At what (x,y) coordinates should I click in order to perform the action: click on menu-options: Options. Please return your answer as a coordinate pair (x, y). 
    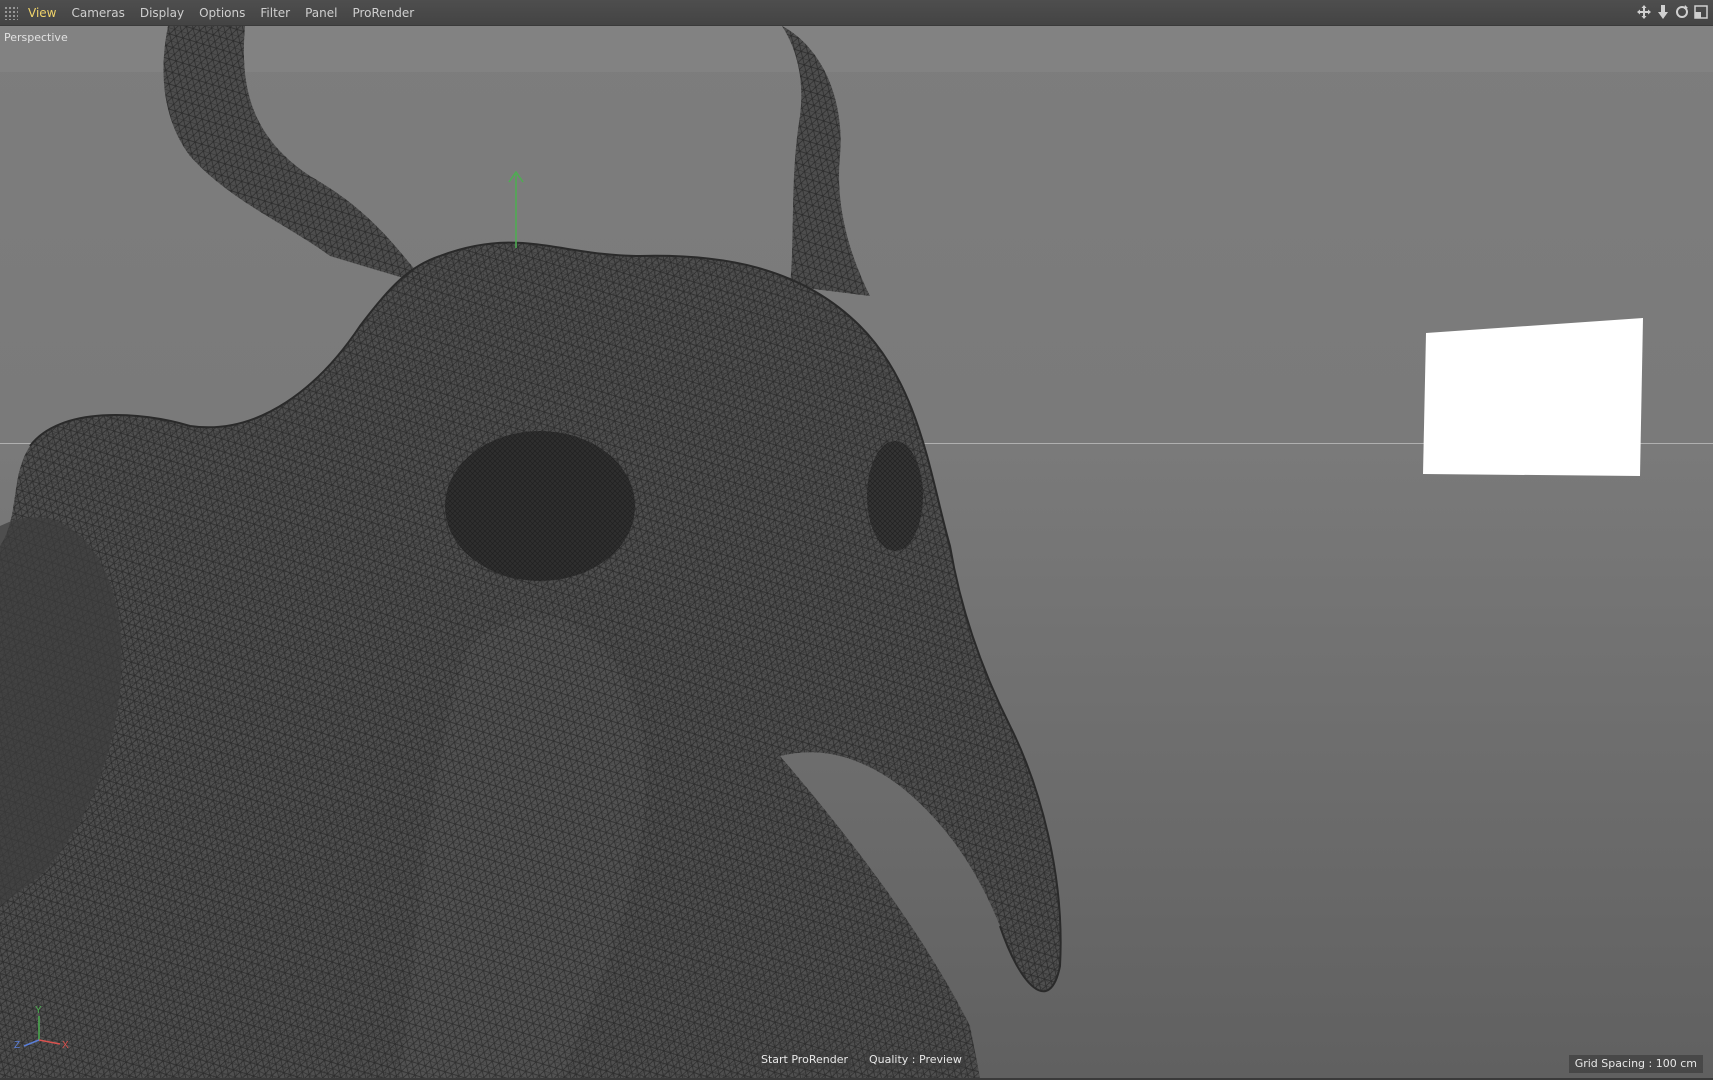
    Looking at the image, I should click on (222, 13).